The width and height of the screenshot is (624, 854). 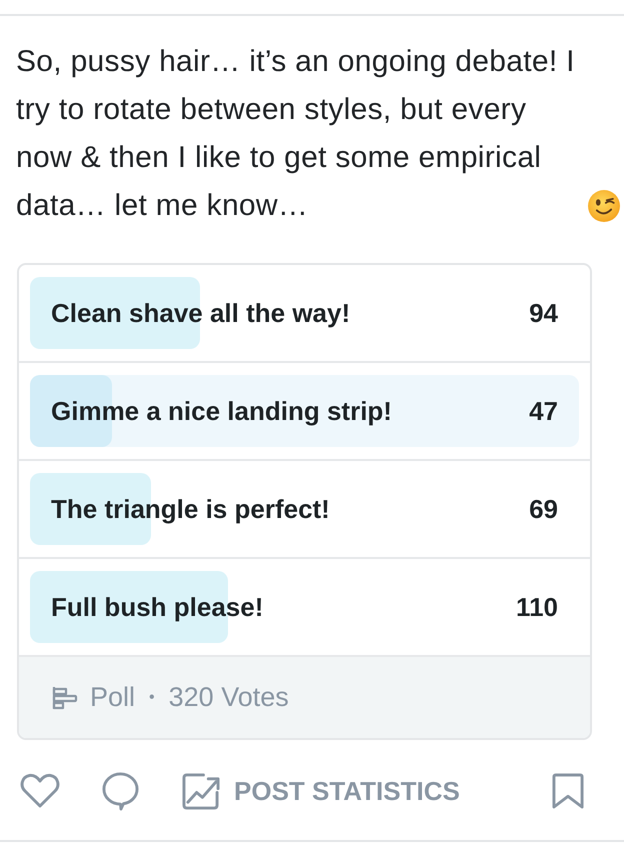 I want to click on vote-total: 320 Votes, so click(x=228, y=697).